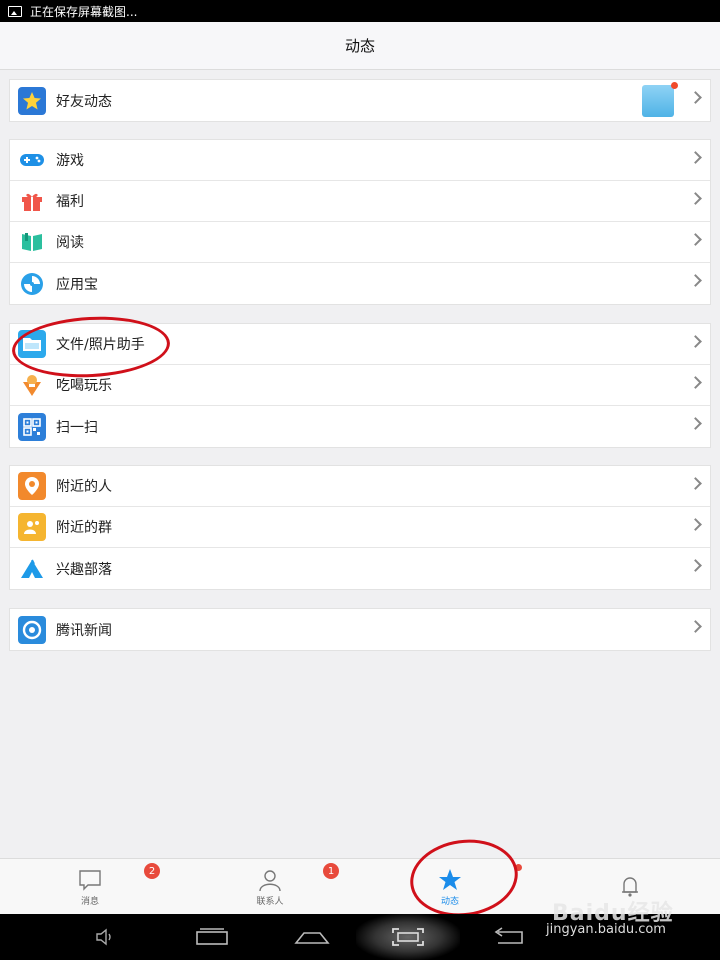 Image resolution: width=720 pixels, height=960 pixels. Describe the element at coordinates (32, 426) in the screenshot. I see `qrcode-icon` at that location.